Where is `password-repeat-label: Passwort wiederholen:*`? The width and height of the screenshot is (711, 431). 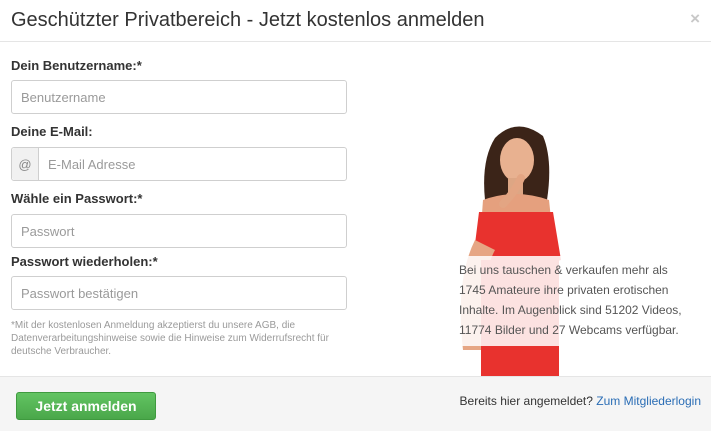 password-repeat-label: Passwort wiederholen:* is located at coordinates (84, 261).